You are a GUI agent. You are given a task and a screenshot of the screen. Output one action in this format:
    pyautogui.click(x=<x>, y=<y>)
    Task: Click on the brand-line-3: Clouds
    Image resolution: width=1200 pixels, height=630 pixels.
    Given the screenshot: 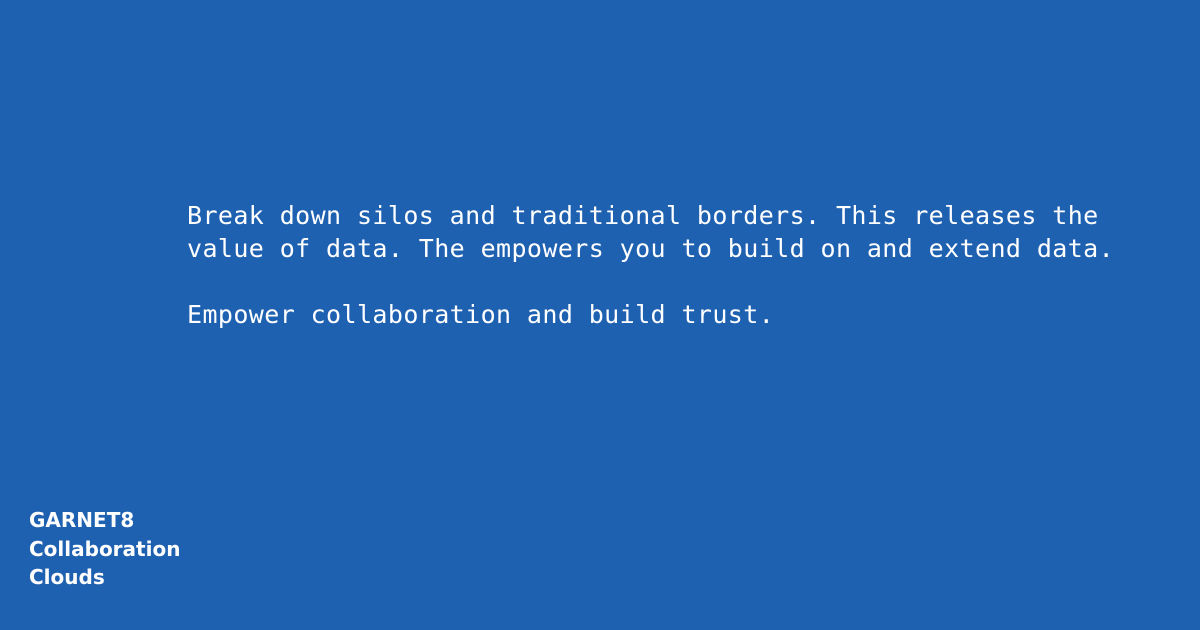 What is the action you would take?
    pyautogui.click(x=67, y=577)
    